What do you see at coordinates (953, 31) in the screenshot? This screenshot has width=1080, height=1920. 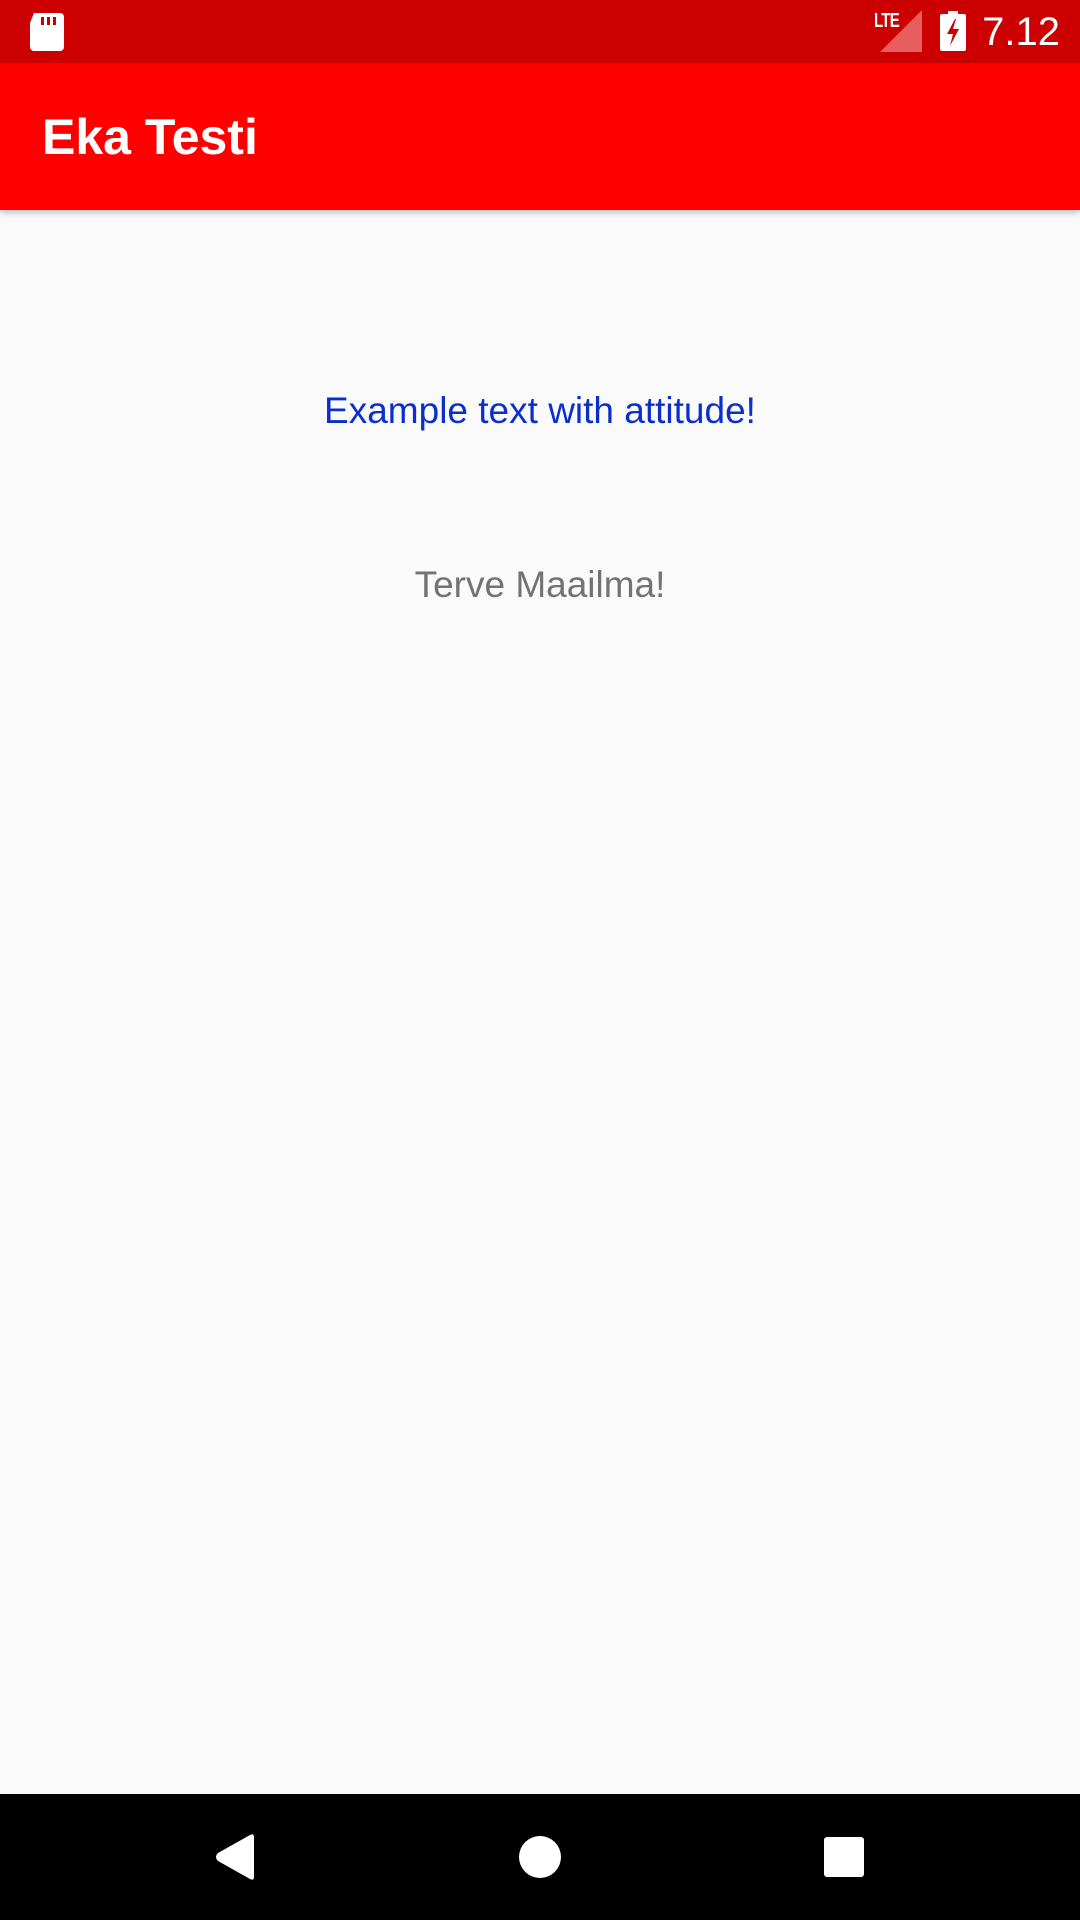 I see `battery-charging-icon` at bounding box center [953, 31].